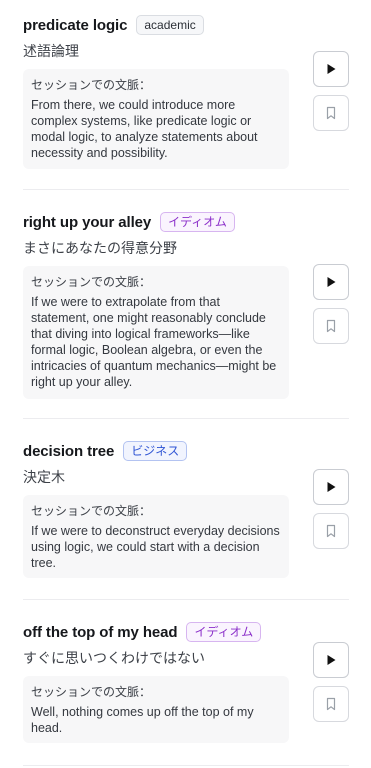 This screenshot has width=371, height=768. I want to click on translation: 決定木, so click(44, 477).